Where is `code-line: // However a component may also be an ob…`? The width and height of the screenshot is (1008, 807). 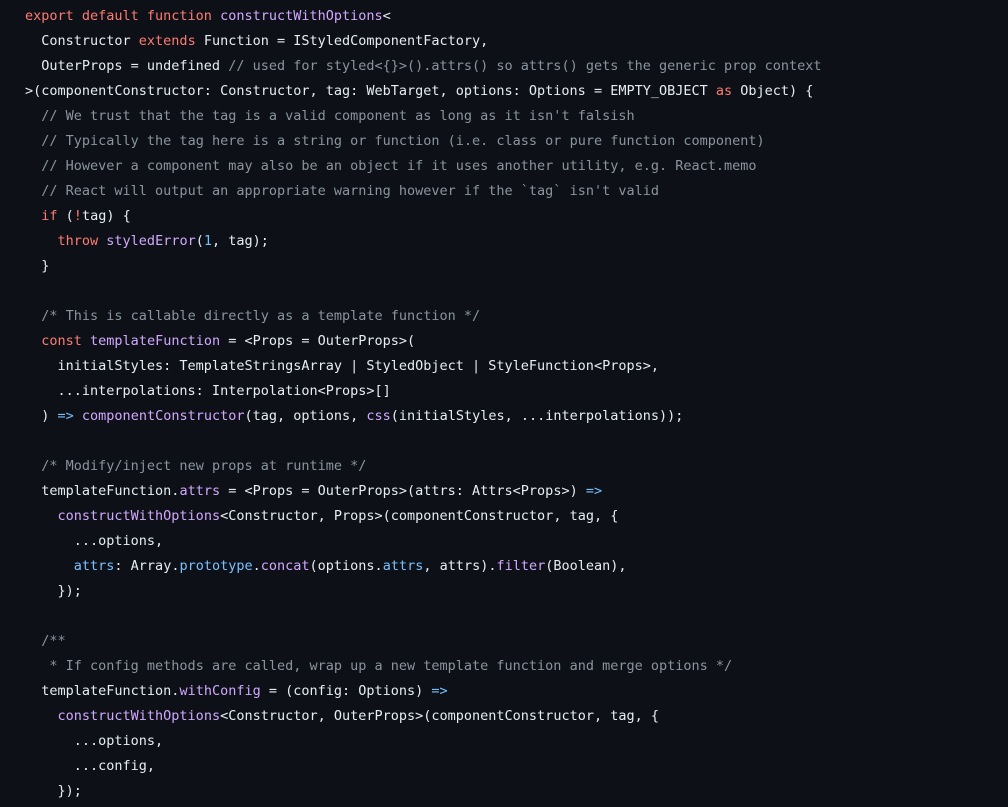
code-line: // However a component may also be an ob… is located at coordinates (516, 166).